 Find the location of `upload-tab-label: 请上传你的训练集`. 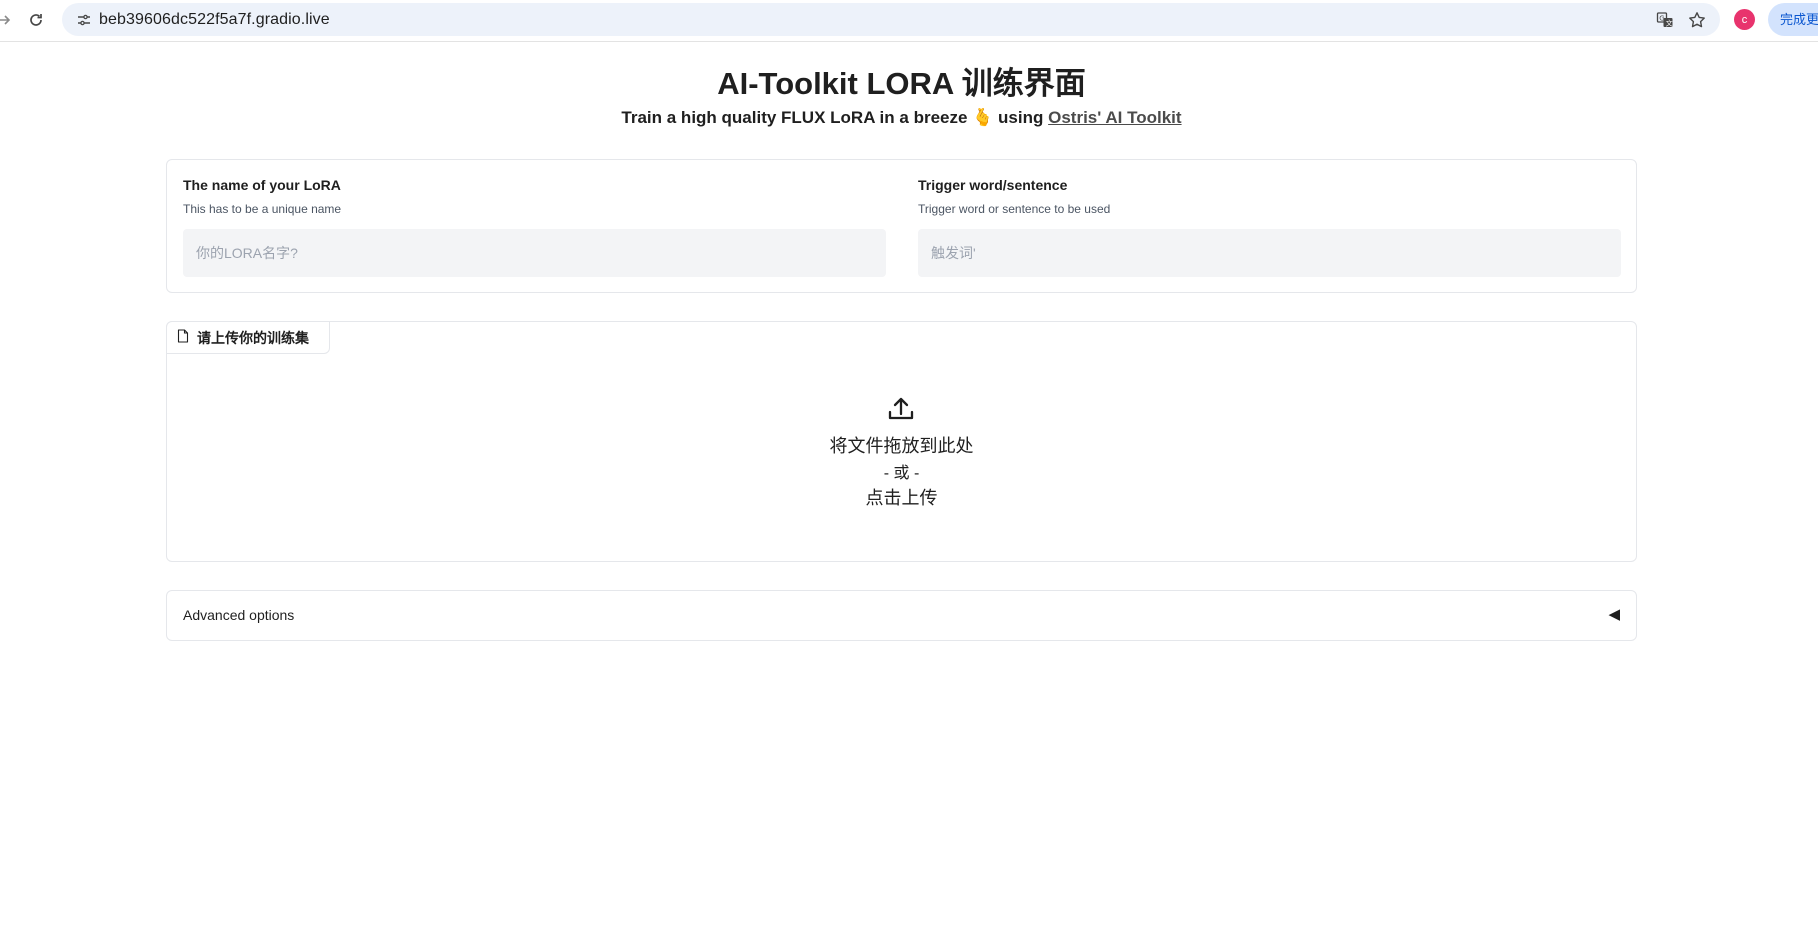

upload-tab-label: 请上传你的训练集 is located at coordinates (248, 337).